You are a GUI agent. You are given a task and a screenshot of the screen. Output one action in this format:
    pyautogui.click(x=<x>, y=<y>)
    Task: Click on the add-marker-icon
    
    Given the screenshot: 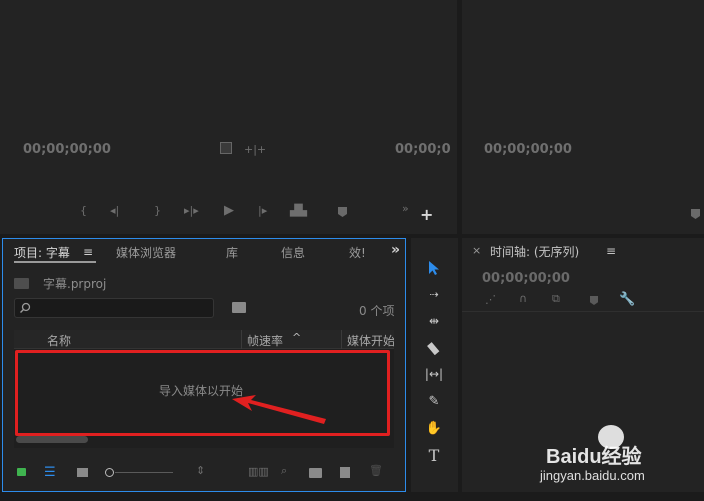 What is the action you would take?
    pyautogui.click(x=594, y=300)
    